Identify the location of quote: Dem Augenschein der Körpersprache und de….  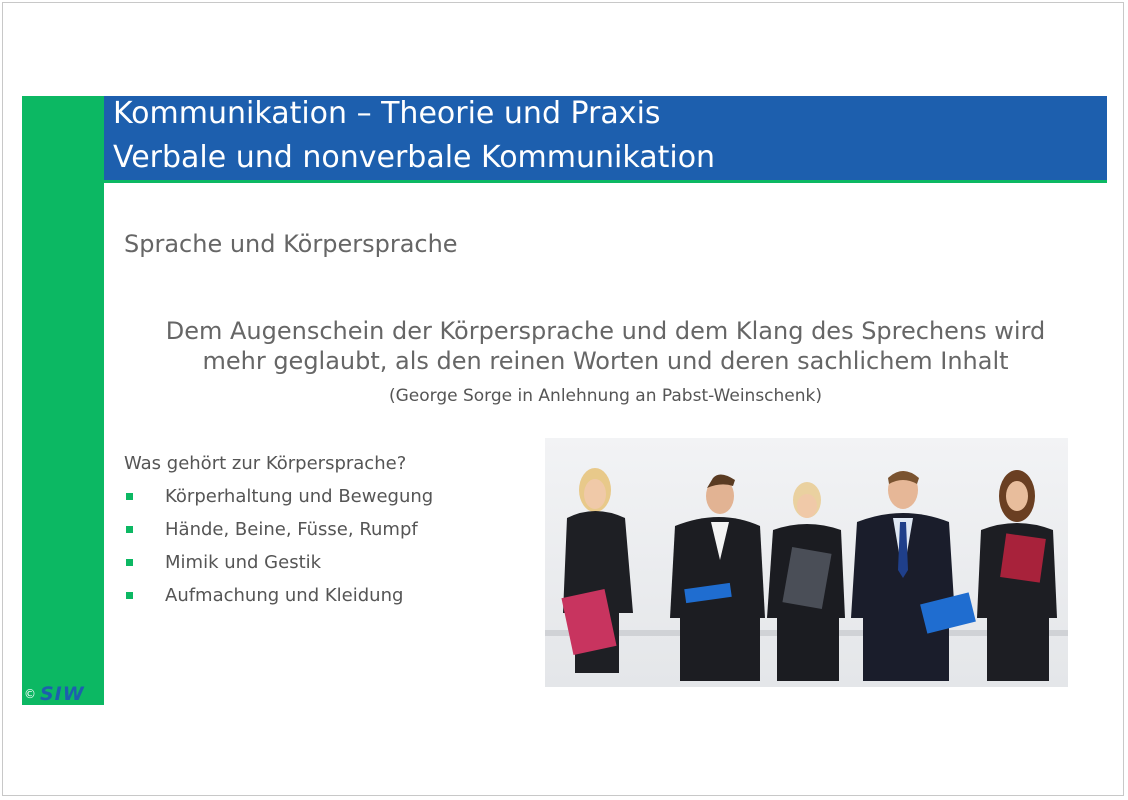
(605, 346).